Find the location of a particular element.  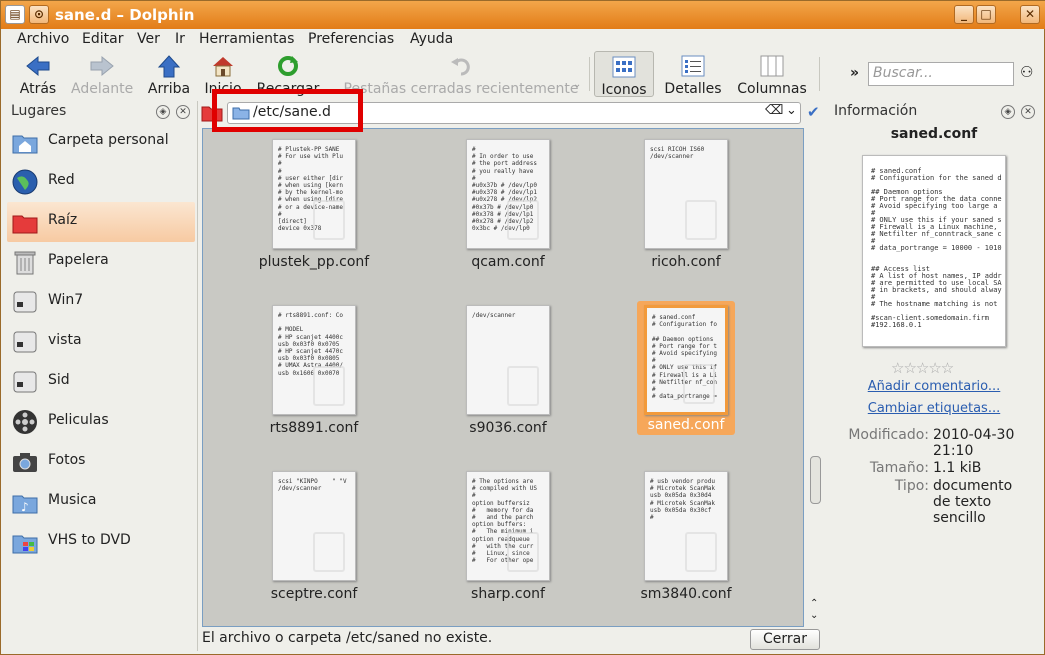

place-label: Musica is located at coordinates (72, 500).